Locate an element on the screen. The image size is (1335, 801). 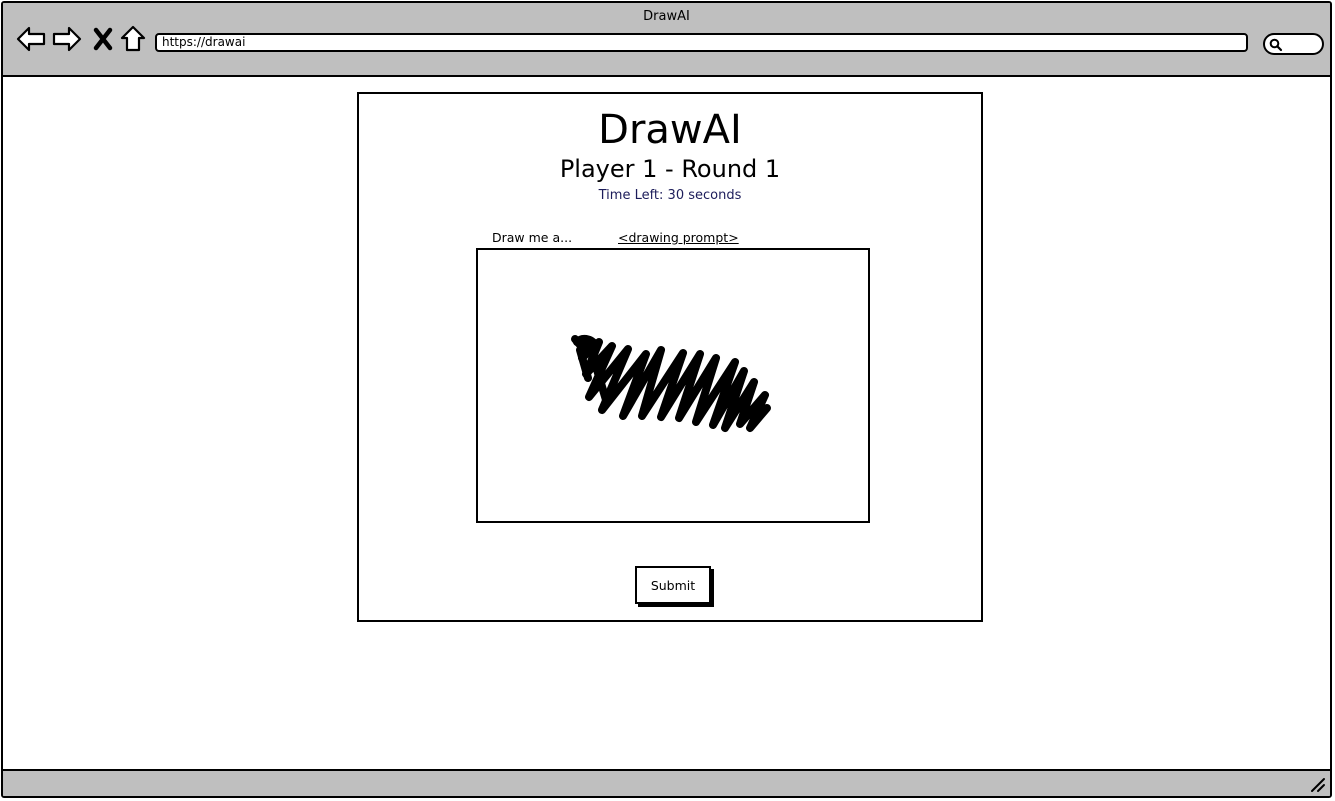
submit-button: Submit is located at coordinates (673, 585).